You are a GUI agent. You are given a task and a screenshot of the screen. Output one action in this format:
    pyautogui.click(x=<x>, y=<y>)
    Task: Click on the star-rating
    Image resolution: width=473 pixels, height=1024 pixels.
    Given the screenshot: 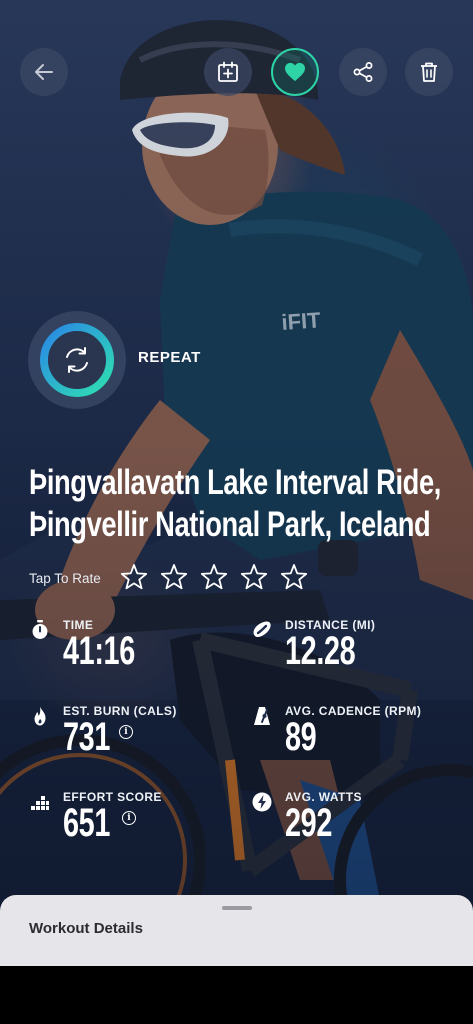 What is the action you would take?
    pyautogui.click(x=214, y=577)
    